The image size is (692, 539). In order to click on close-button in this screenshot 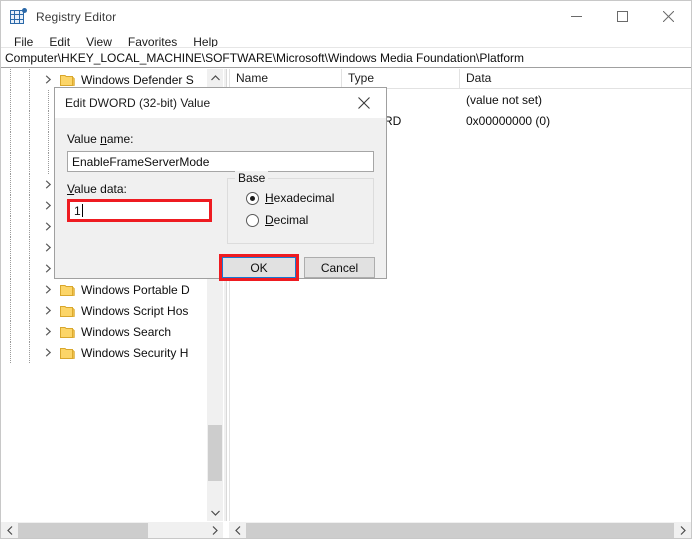, I will do `click(668, 16)`.